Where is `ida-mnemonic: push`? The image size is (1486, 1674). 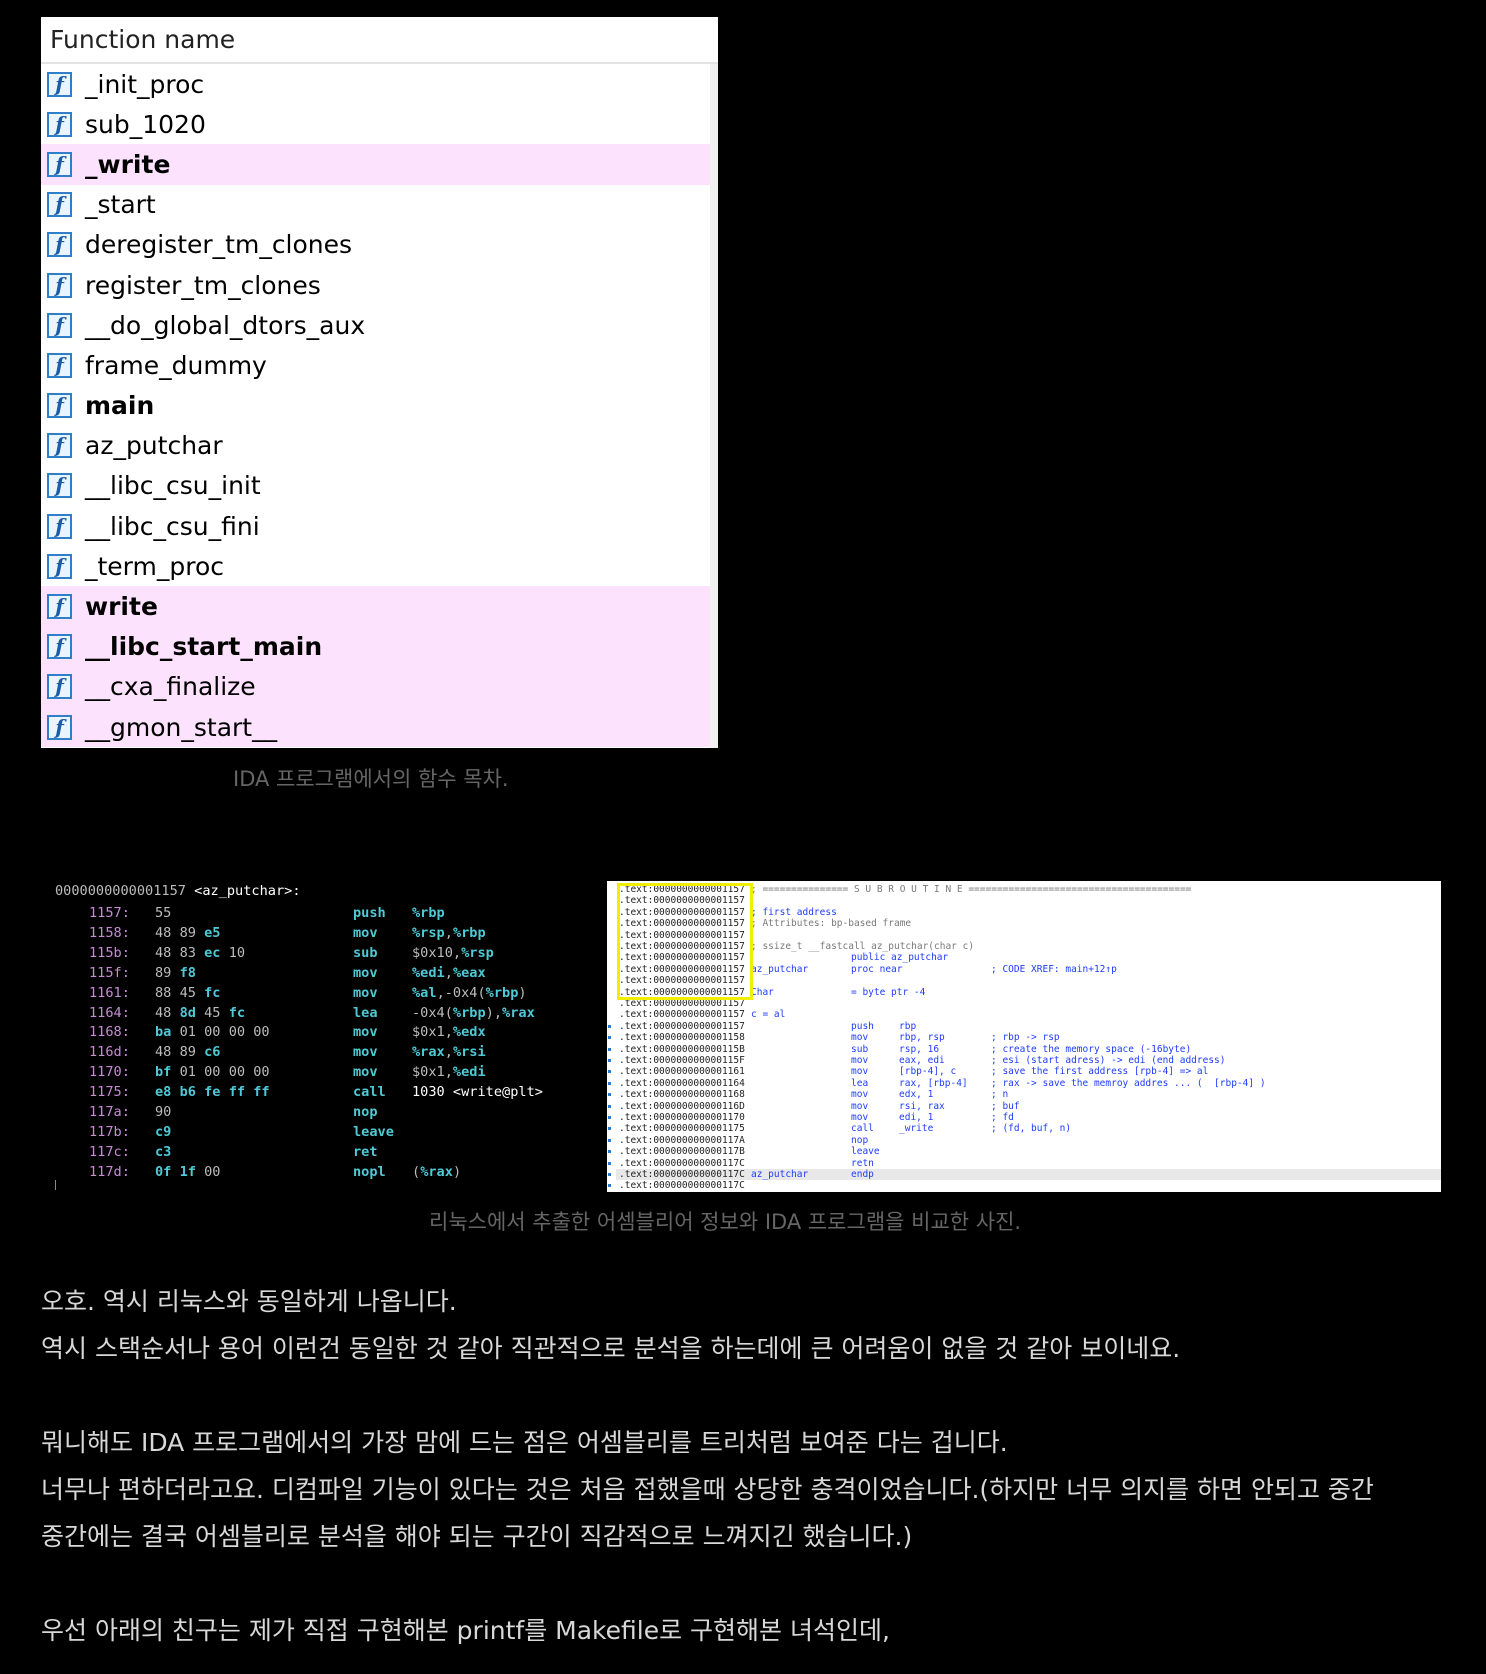
ida-mnemonic: push is located at coordinates (862, 1026).